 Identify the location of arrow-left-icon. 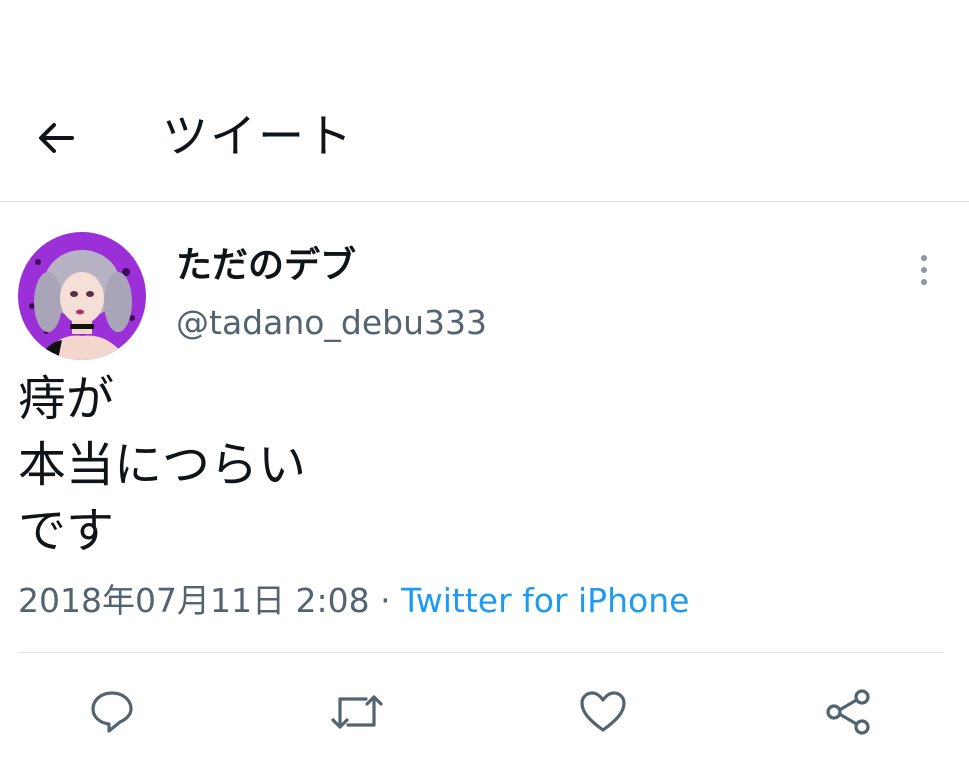
(56, 138).